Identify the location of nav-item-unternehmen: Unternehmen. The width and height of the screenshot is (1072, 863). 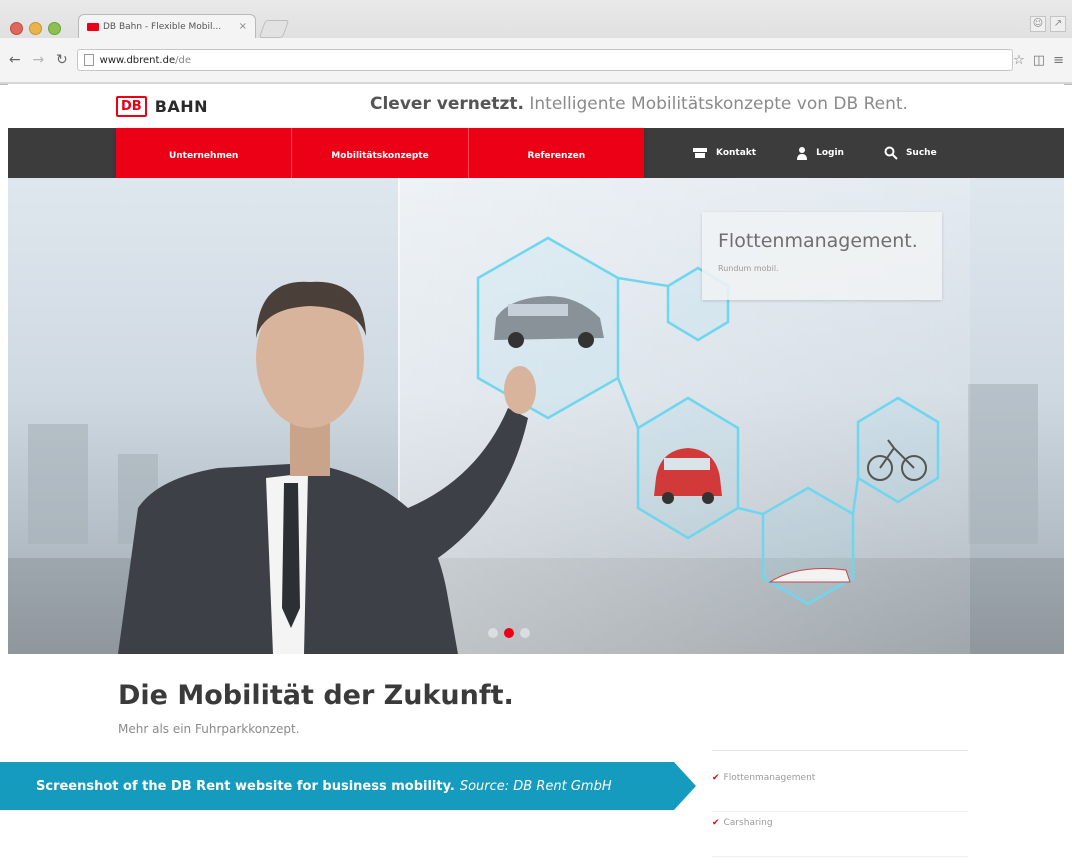
(204, 156).